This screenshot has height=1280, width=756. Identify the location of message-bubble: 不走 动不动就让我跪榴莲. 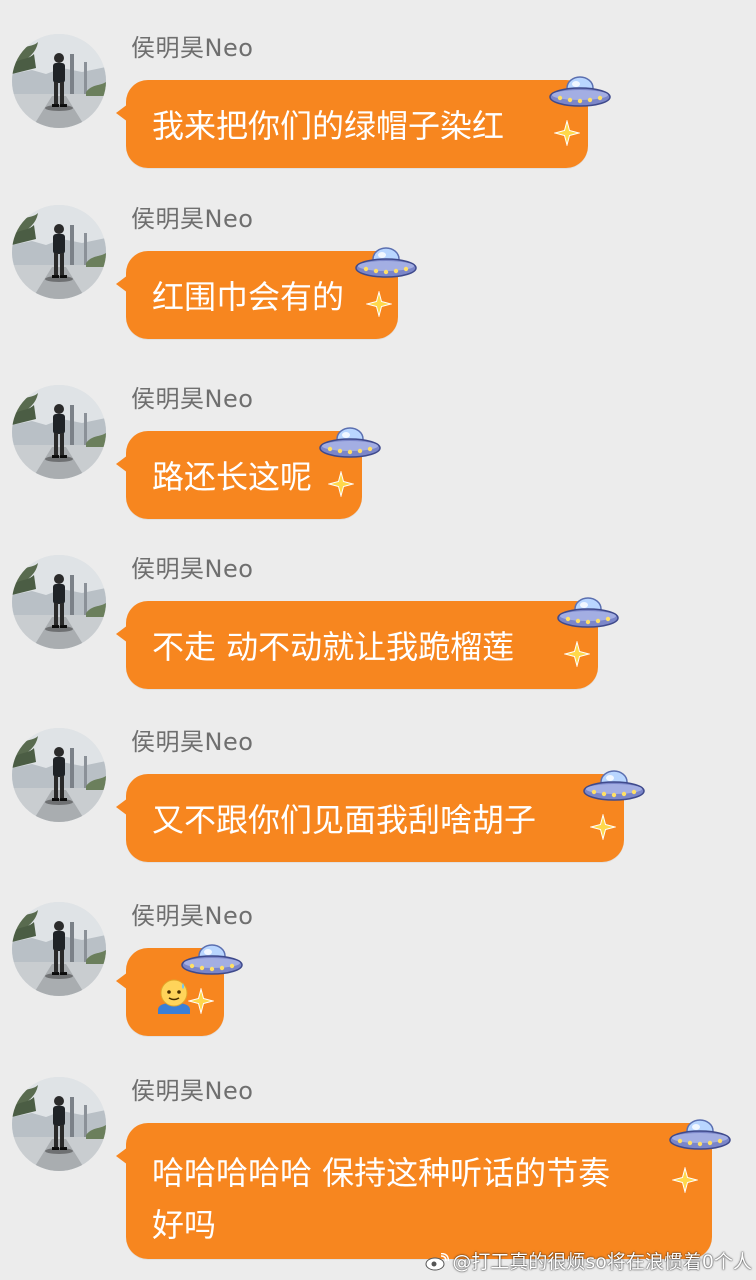
(357, 645).